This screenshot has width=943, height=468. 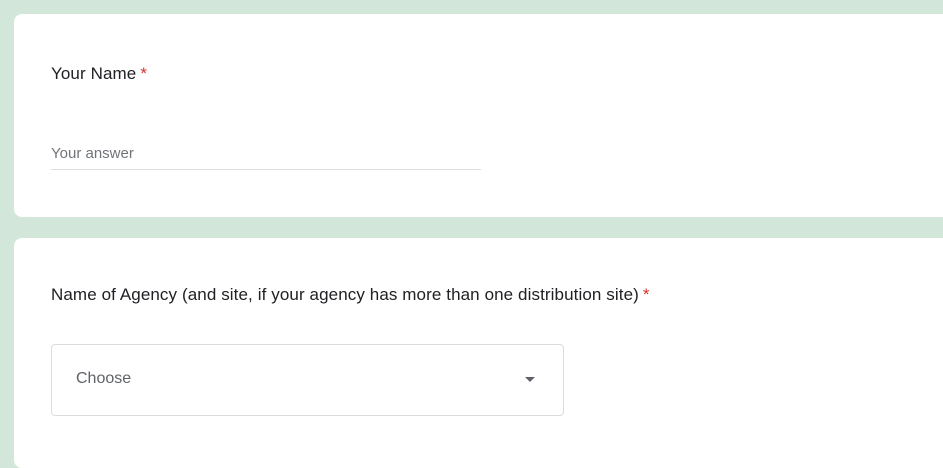 I want to click on question-title: Your Name *, so click(x=99, y=74).